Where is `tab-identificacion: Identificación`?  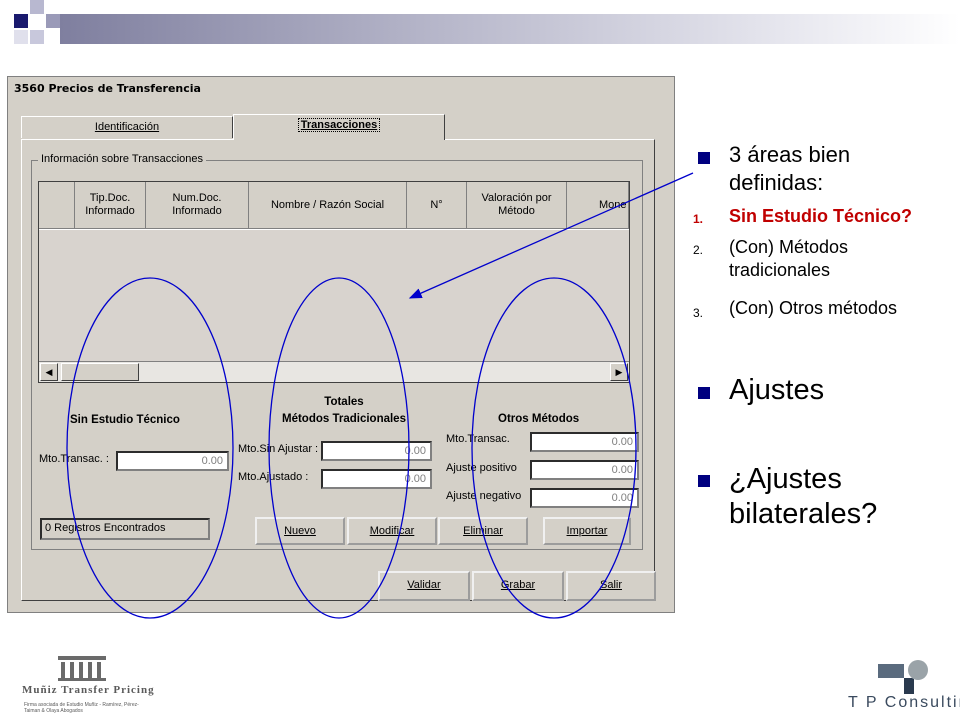
tab-identificacion: Identificación is located at coordinates (127, 127).